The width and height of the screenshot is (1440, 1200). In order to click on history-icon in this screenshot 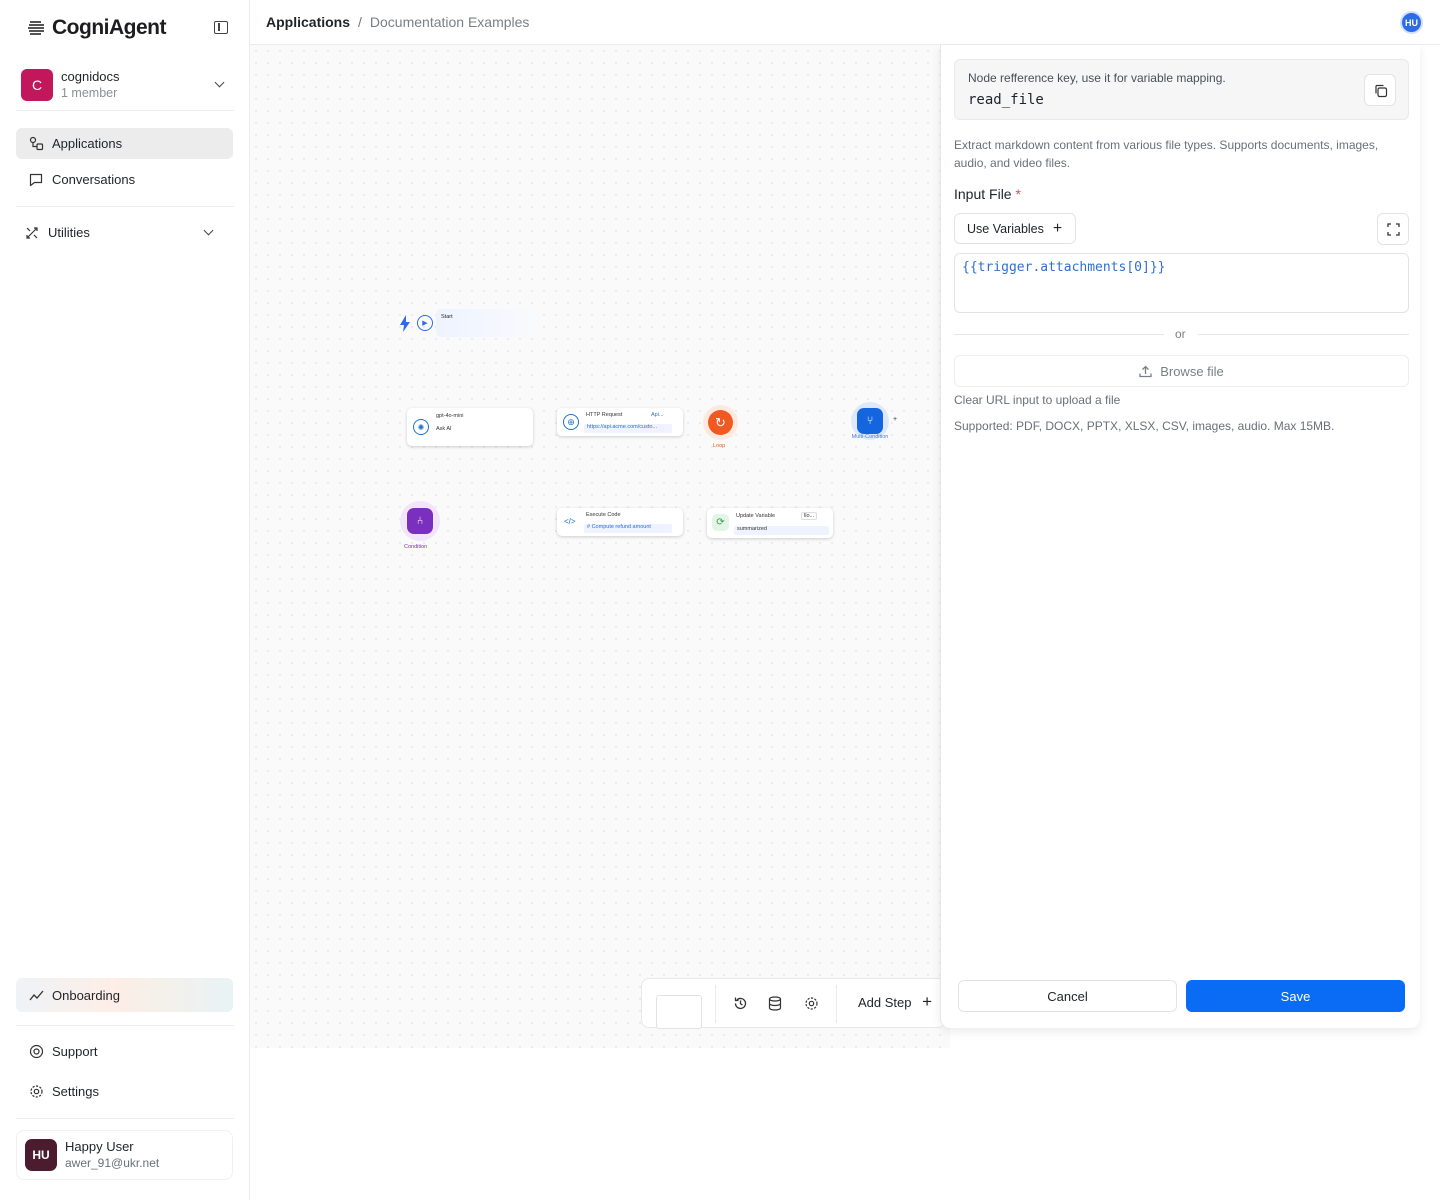, I will do `click(740, 1003)`.